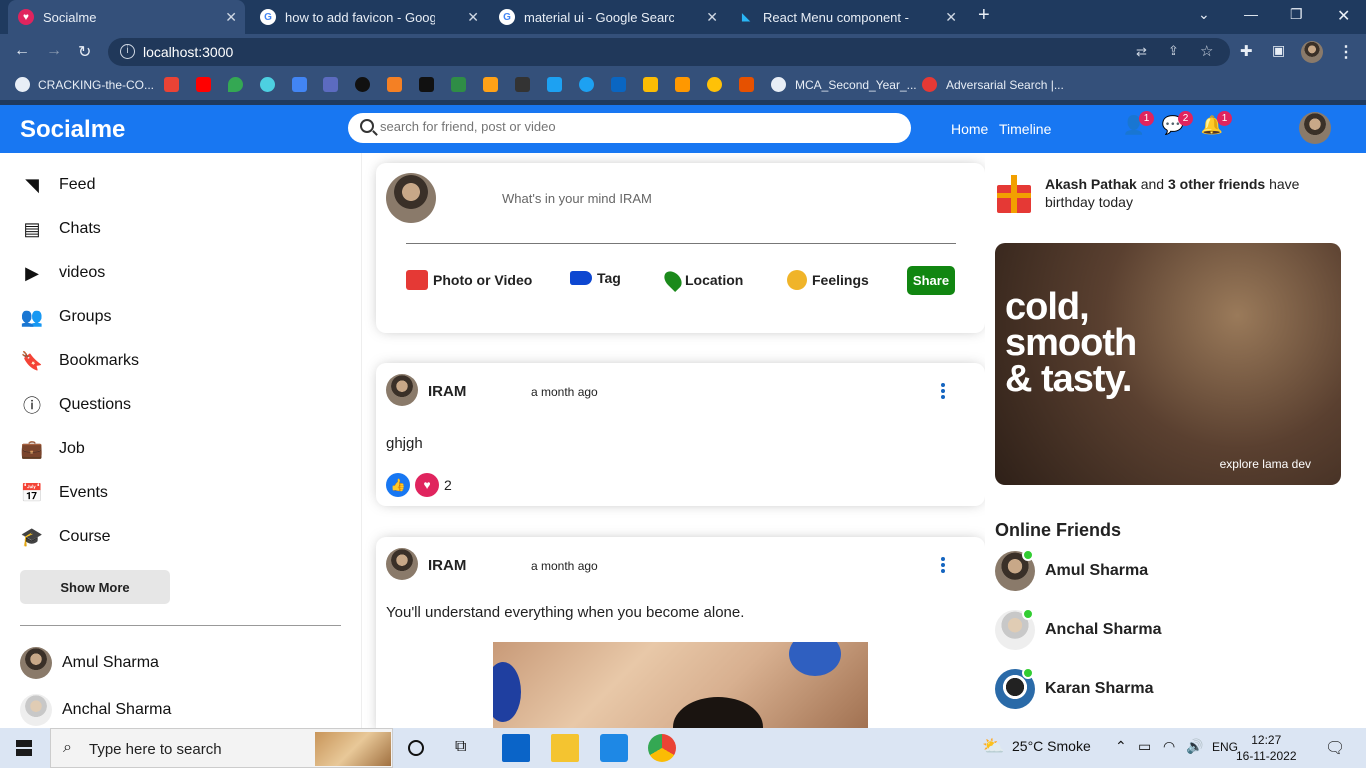 The width and height of the screenshot is (1366, 768). Describe the element at coordinates (126, 17) in the screenshot. I see `tab-socialme: ♥ Socialme ✕` at that location.